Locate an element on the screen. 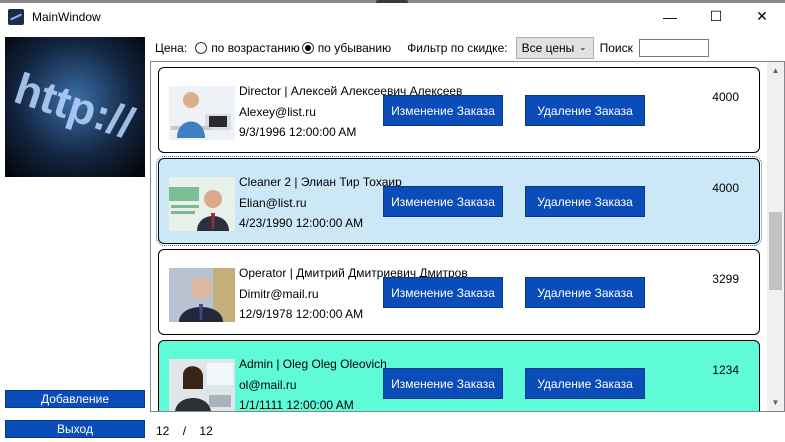  window-controls: — ☐ ✕ is located at coordinates (716, 16).